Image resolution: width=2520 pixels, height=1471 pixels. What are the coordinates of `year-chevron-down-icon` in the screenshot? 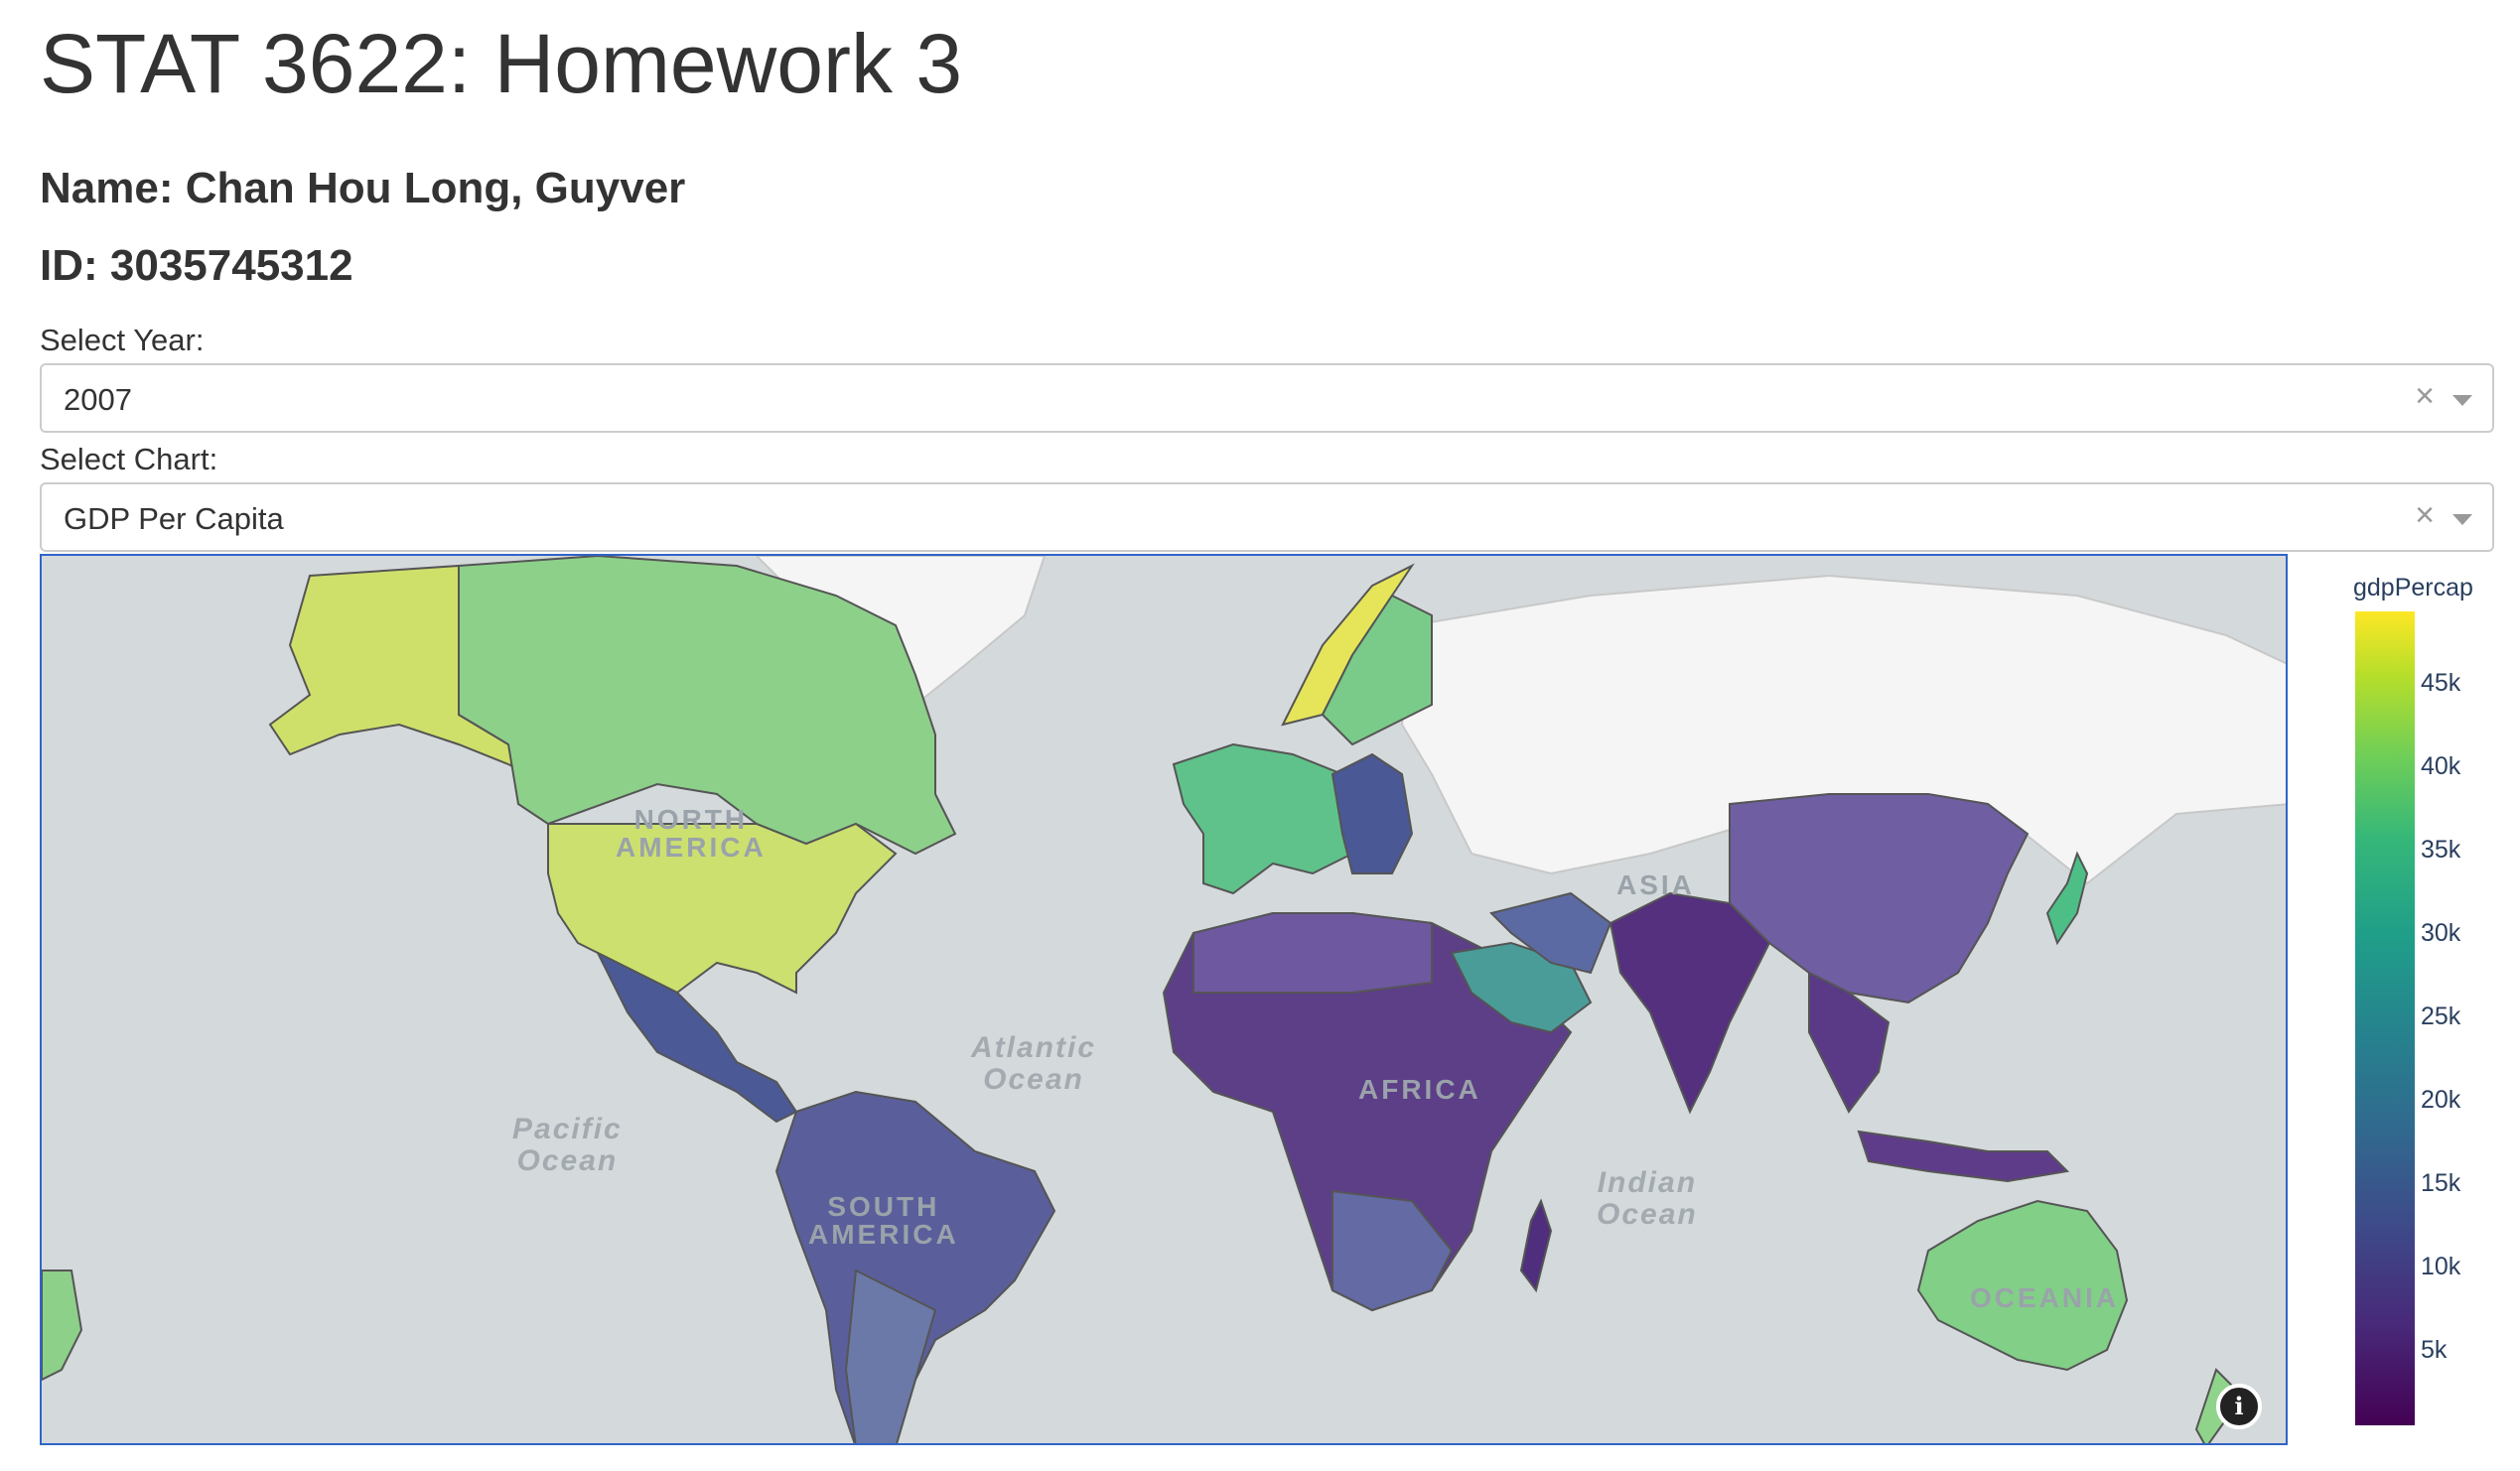 It's located at (2462, 400).